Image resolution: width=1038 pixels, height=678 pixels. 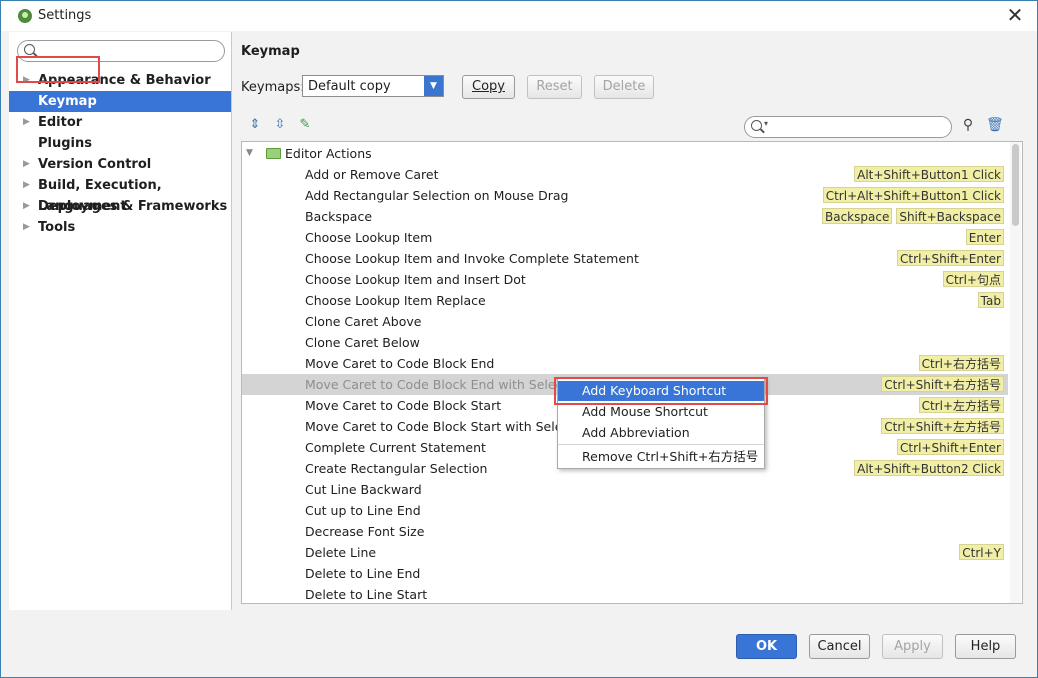 What do you see at coordinates (661, 391) in the screenshot?
I see `add-keyboard-shortcut-highlight-box` at bounding box center [661, 391].